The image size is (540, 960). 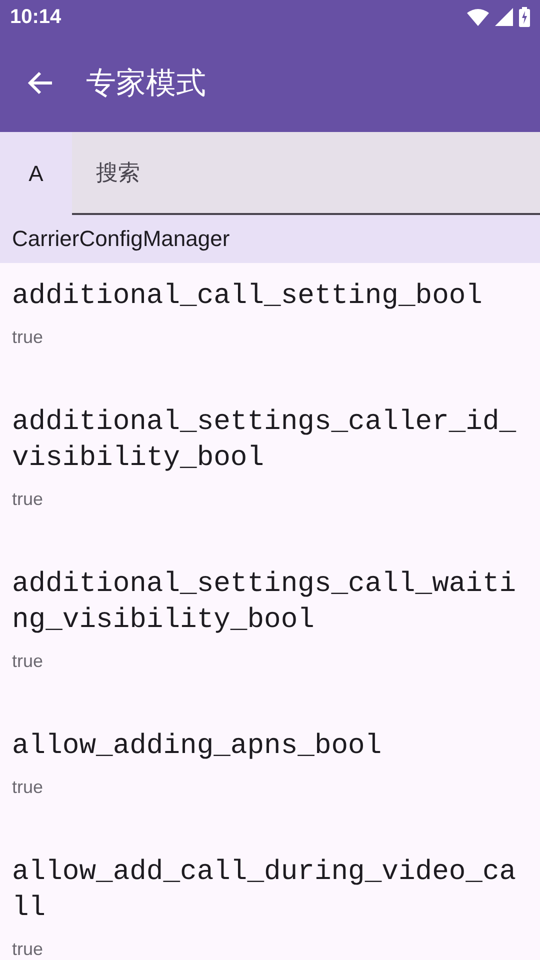 I want to click on battery-icon, so click(x=524, y=17).